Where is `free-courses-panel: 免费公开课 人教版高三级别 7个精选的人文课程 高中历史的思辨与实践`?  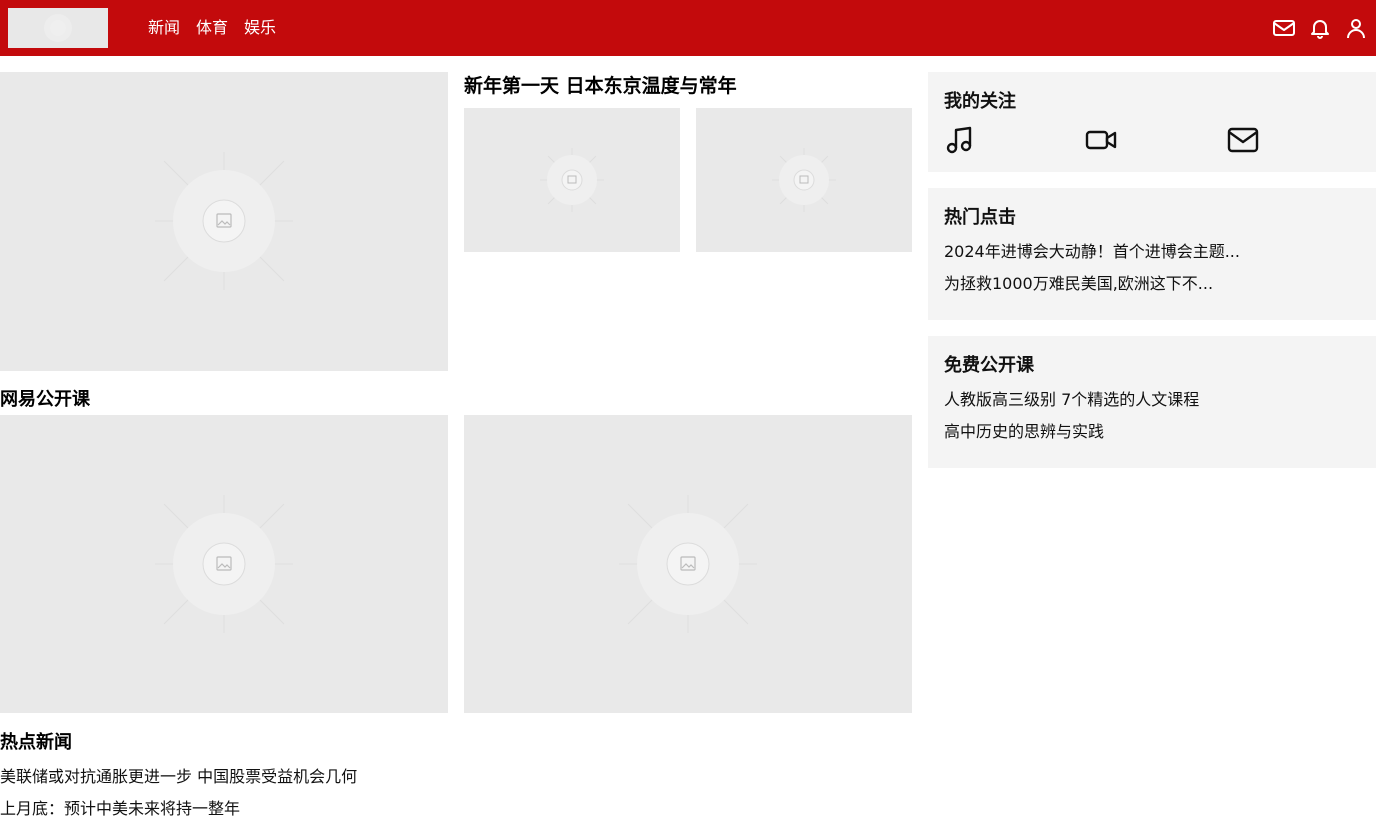
free-courses-panel: 免费公开课 人教版高三级别 7个精选的人文课程 高中历史的思辨与实践 is located at coordinates (1152, 402).